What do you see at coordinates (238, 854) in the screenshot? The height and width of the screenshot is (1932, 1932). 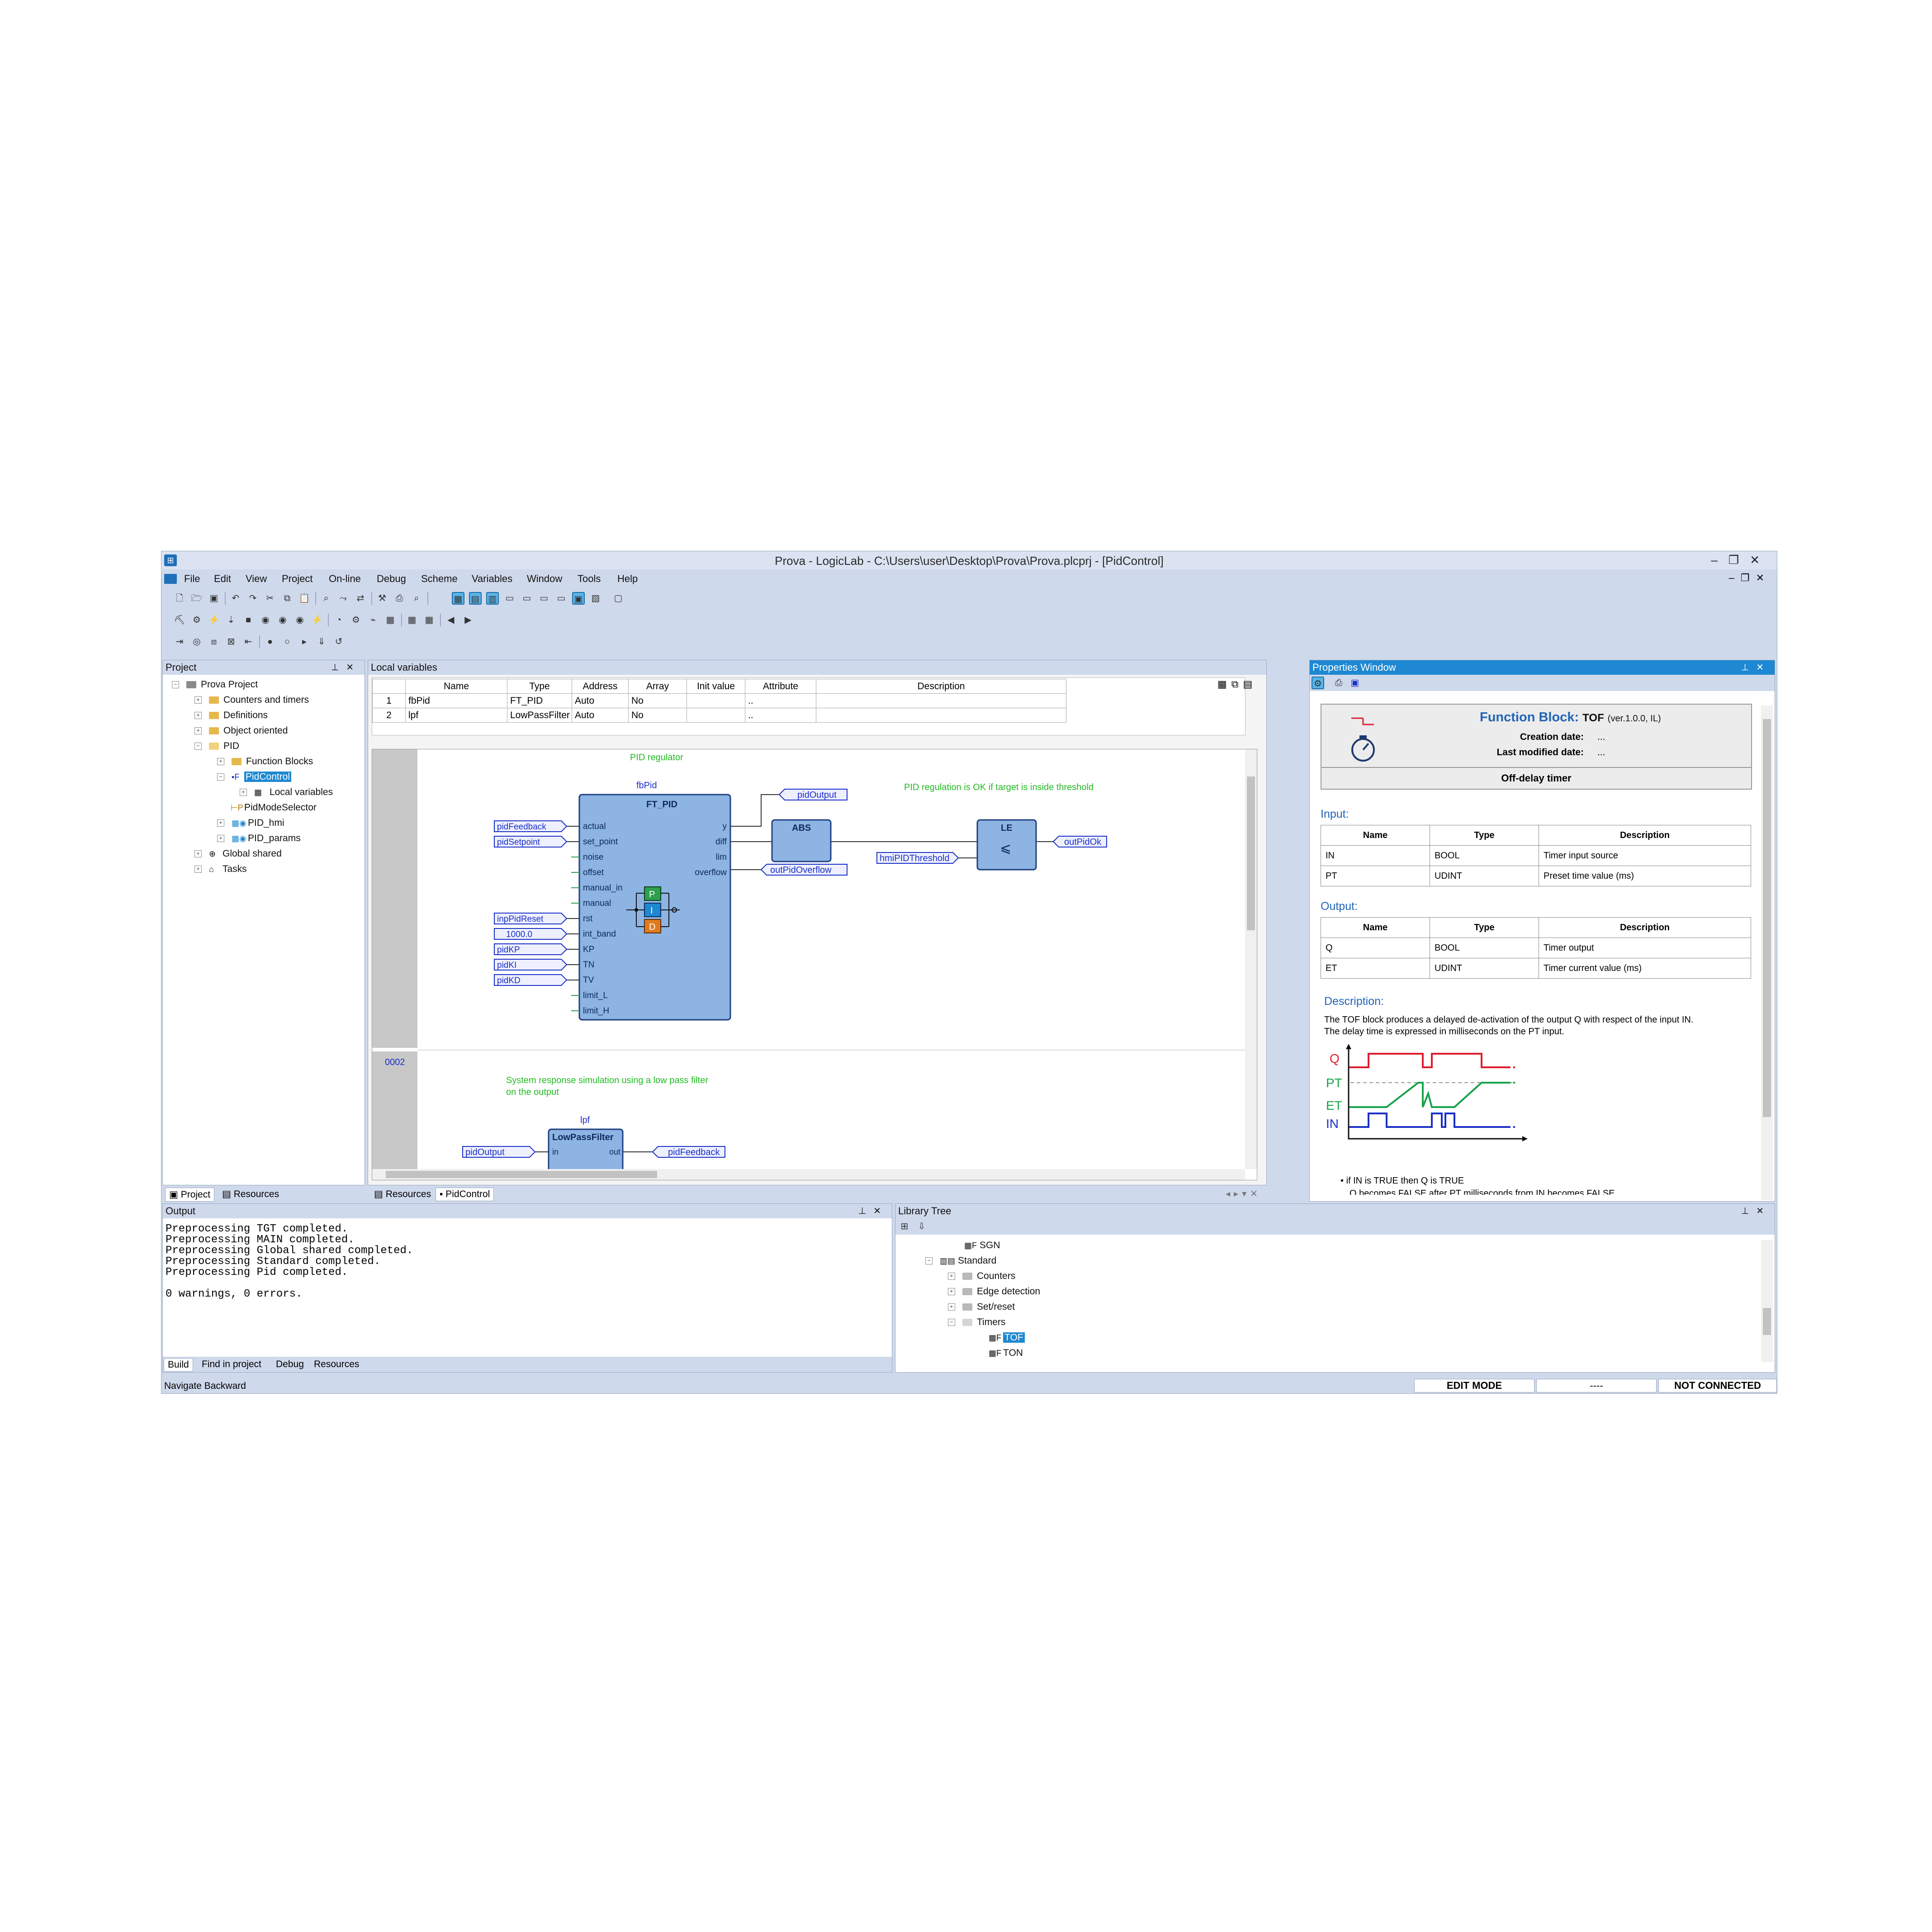 I see `tree-global-shared: + ⊕ Global shared` at bounding box center [238, 854].